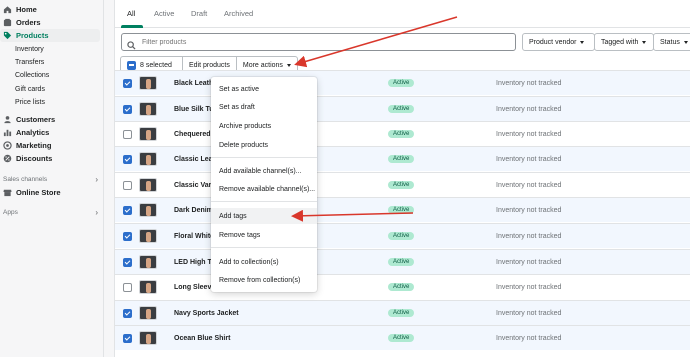 The image size is (690, 357). What do you see at coordinates (7, 120) in the screenshot?
I see `person-icon` at bounding box center [7, 120].